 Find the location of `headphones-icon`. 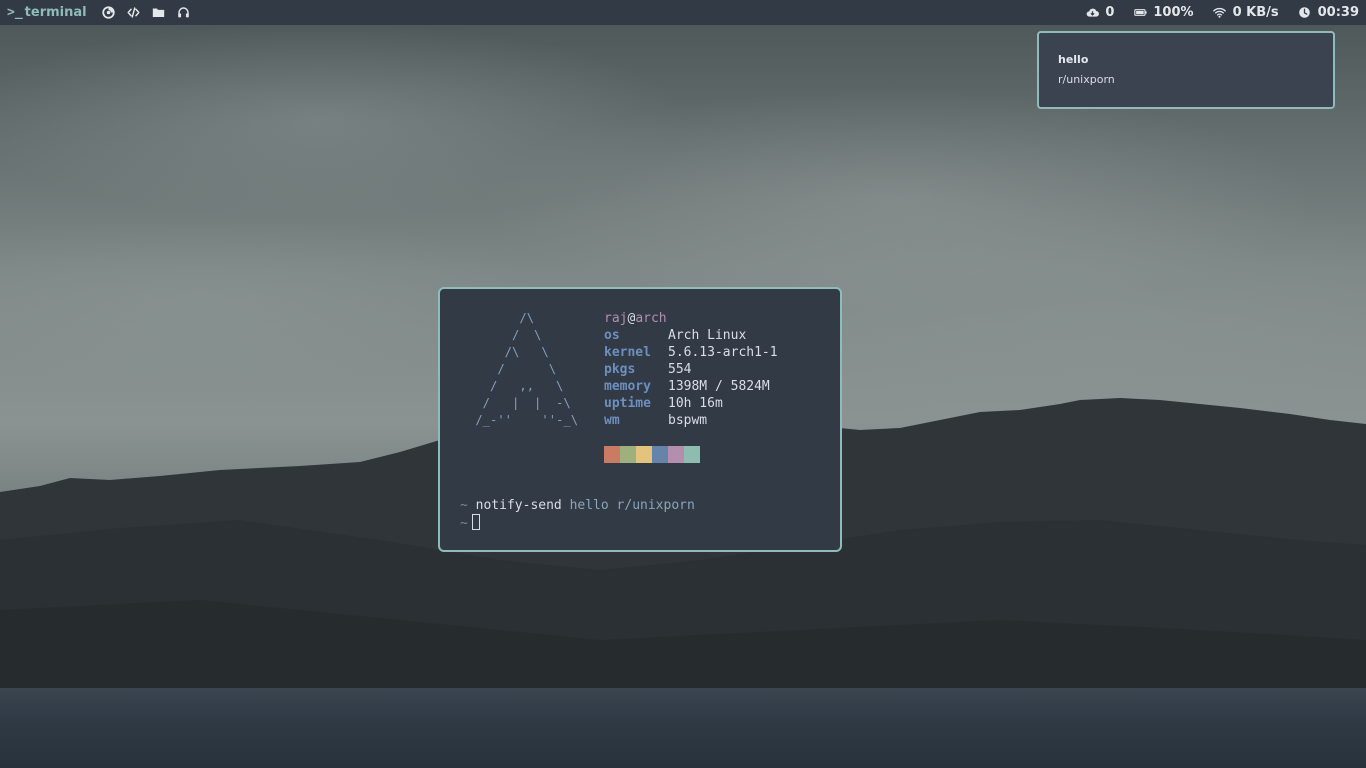

headphones-icon is located at coordinates (184, 13).